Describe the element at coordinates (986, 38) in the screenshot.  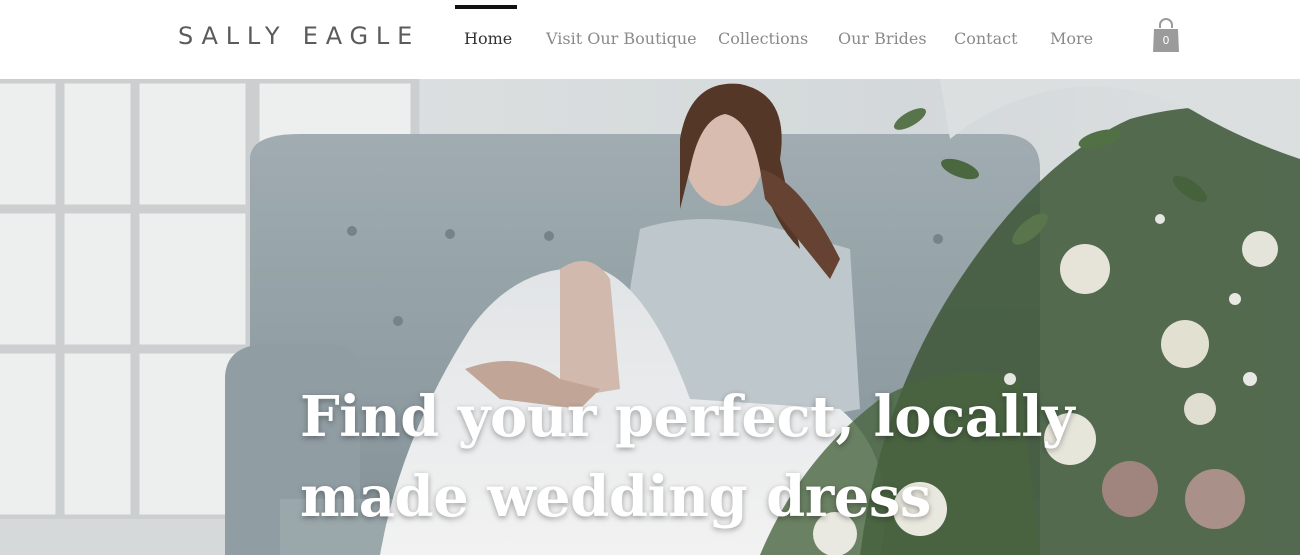
I see `nav-item-contact: Contact` at that location.